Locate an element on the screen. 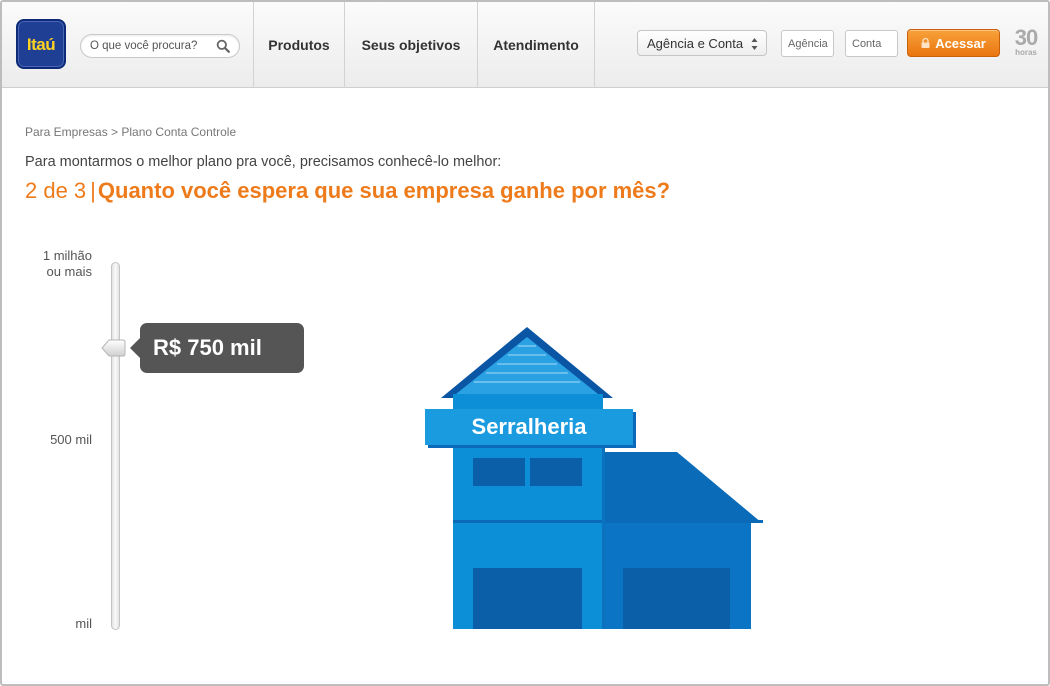 The image size is (1050, 686). select-arrows-icon is located at coordinates (754, 44).